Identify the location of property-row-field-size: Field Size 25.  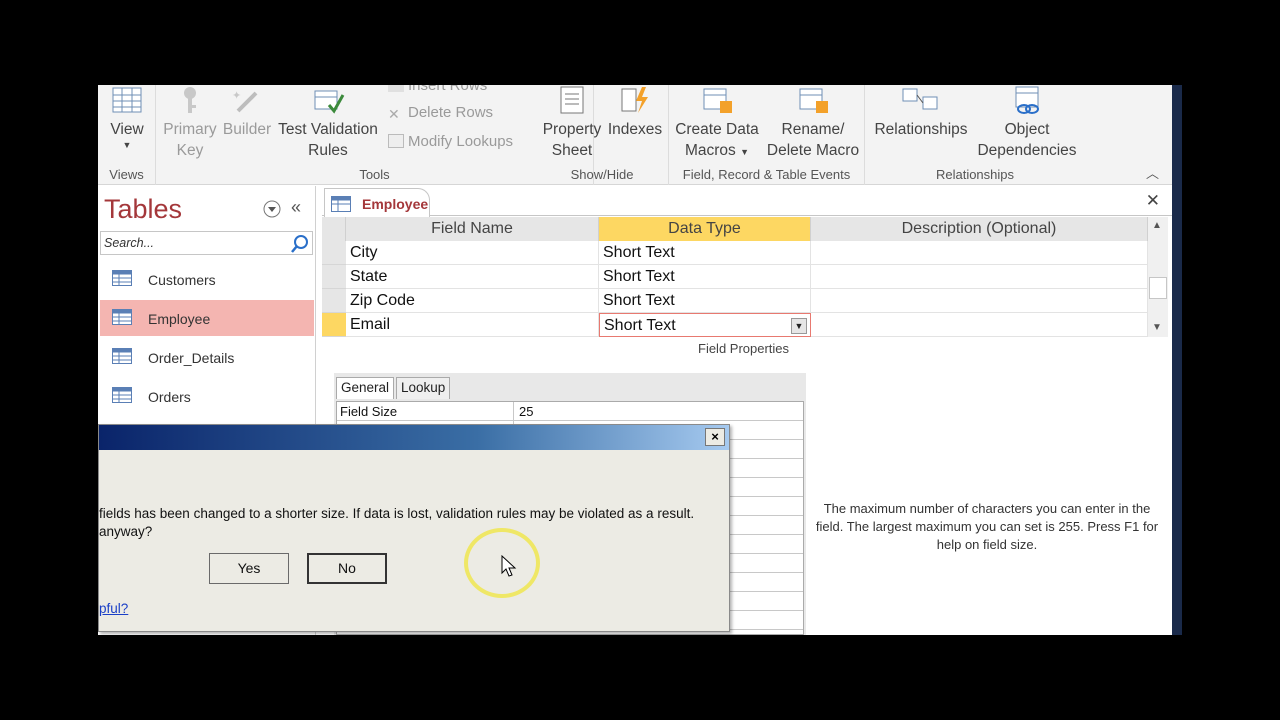
(570, 411).